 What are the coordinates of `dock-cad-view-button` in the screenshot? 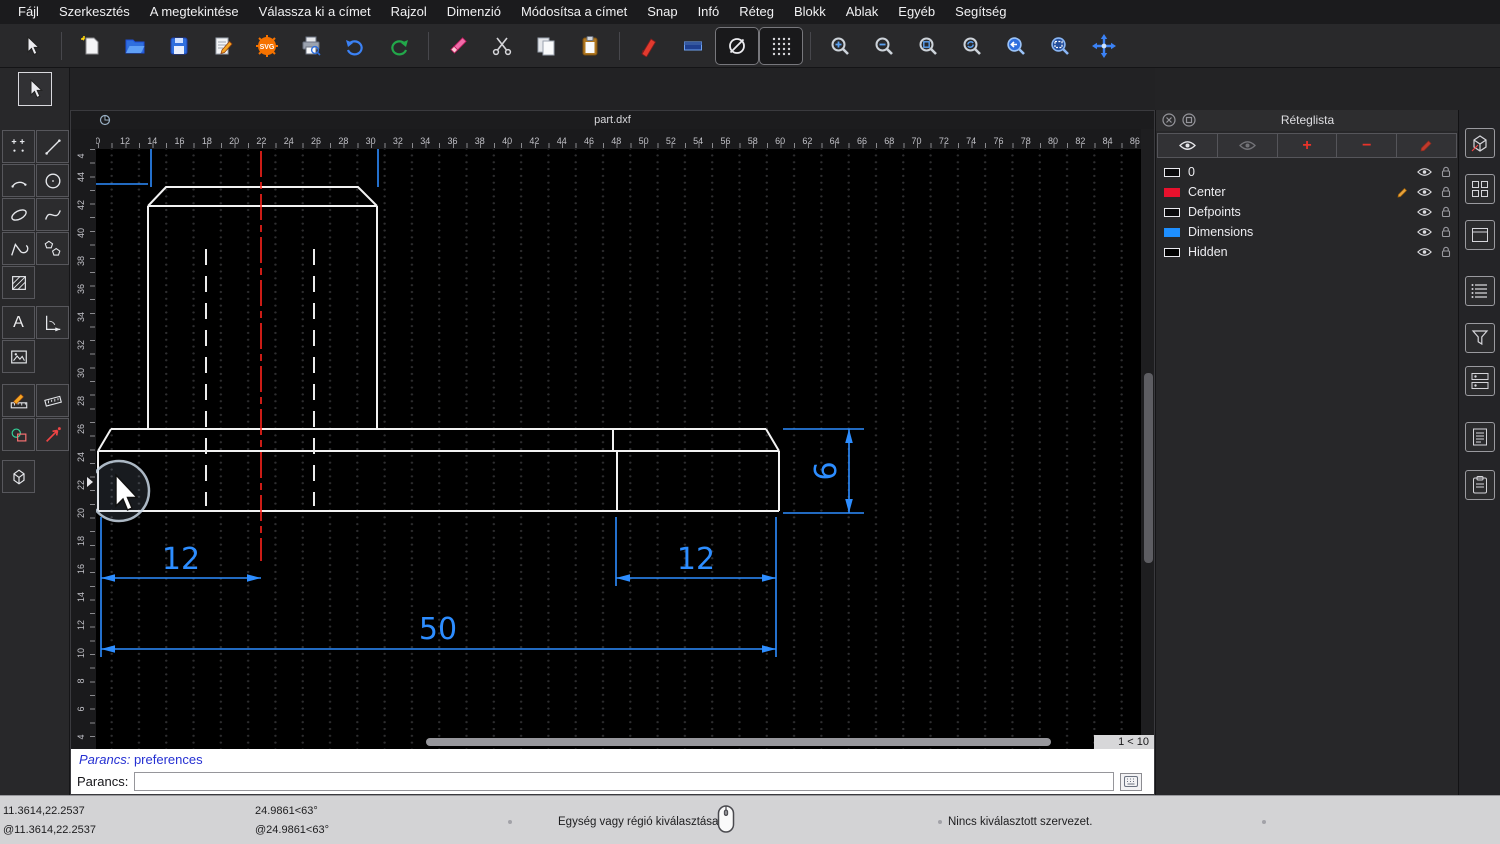 It's located at (1480, 143).